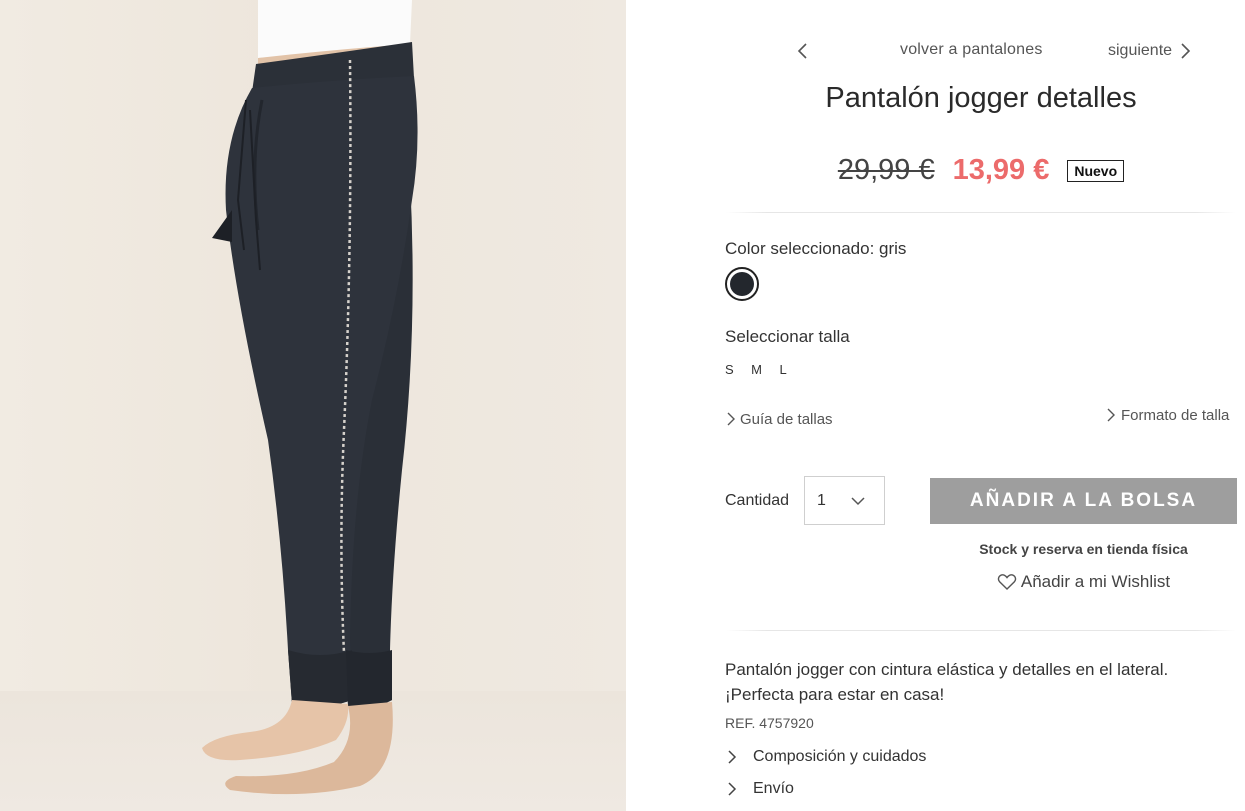 The width and height of the screenshot is (1245, 811). I want to click on add-to-wishlist-button: Añadir a mi Wishlist, so click(1083, 582).